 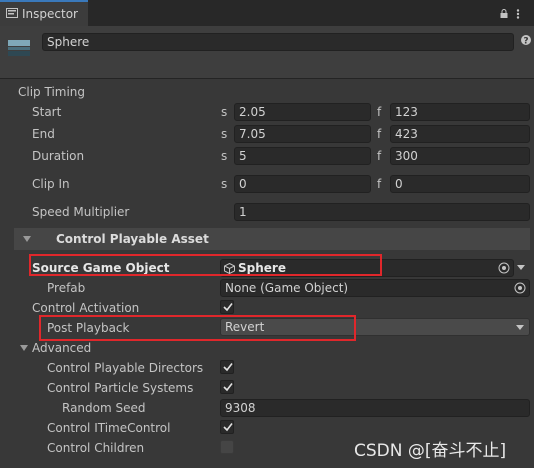 I want to click on control-activation-checkbox, so click(x=227, y=307).